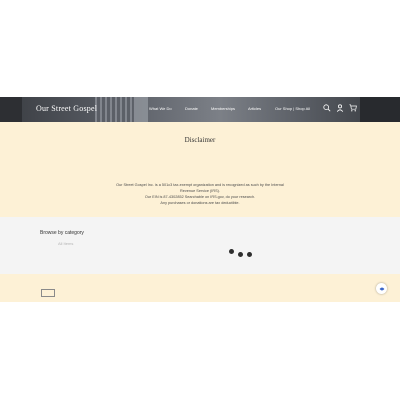 The image size is (400, 400). What do you see at coordinates (48, 293) in the screenshot?
I see `footer-logo` at bounding box center [48, 293].